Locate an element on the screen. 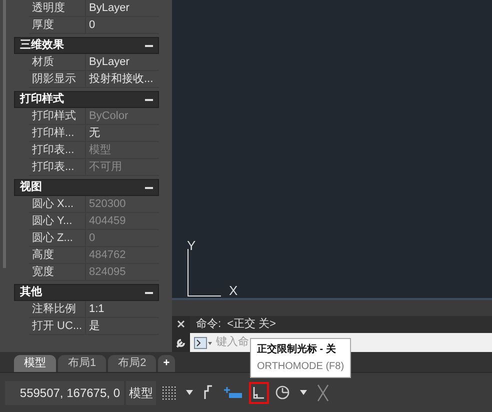 This screenshot has height=412, width=492. property-label: 阴影显示 is located at coordinates (54, 79).